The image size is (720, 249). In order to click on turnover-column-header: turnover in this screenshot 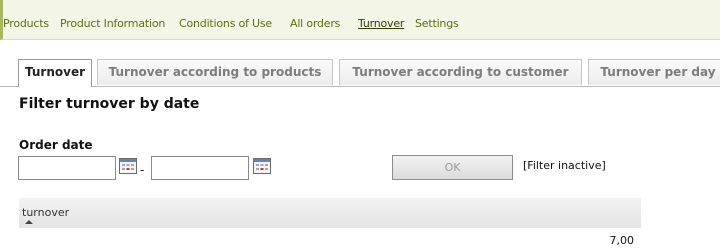, I will do `click(330, 213)`.